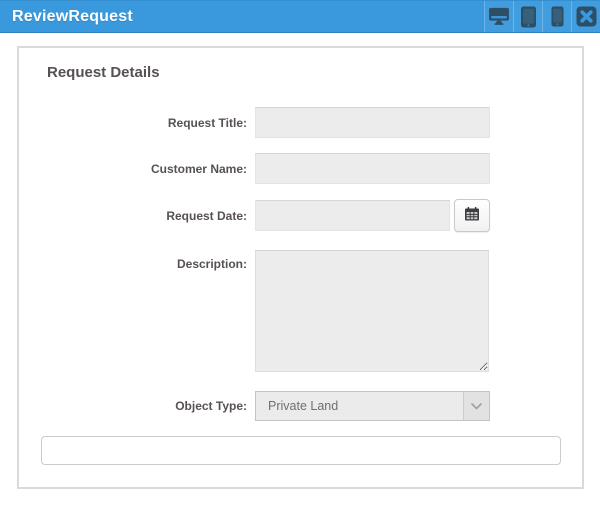 This screenshot has width=600, height=507. I want to click on footer-text-input, so click(300, 450).